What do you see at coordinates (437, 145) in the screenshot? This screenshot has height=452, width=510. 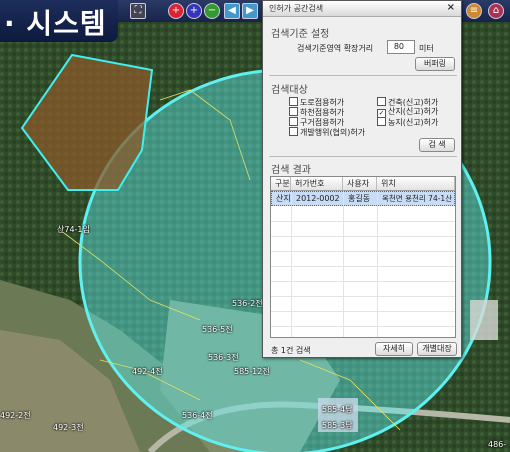 I see `search-button: 검 색` at bounding box center [437, 145].